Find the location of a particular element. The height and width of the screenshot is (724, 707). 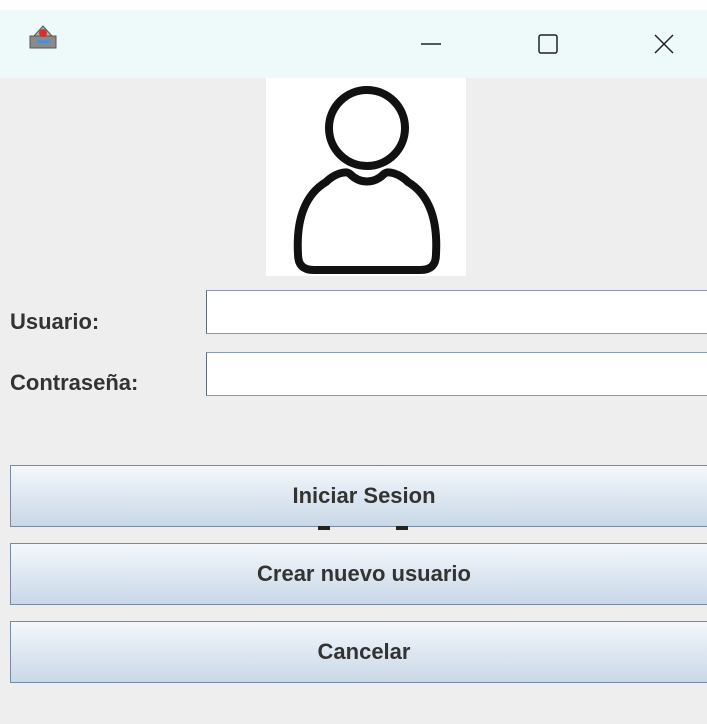

maximize-button is located at coordinates (548, 44).